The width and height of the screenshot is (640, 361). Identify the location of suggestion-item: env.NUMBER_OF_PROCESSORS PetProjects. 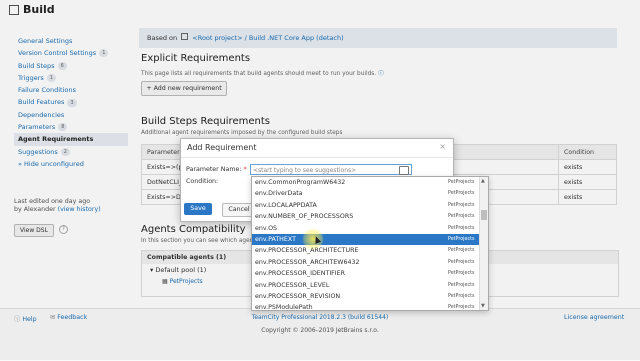
(365, 216).